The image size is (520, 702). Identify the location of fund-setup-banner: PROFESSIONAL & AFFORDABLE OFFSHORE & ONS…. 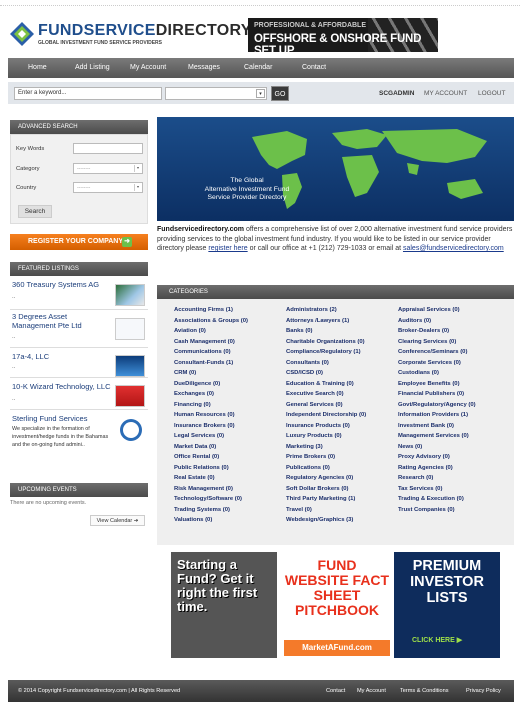
(343, 35).